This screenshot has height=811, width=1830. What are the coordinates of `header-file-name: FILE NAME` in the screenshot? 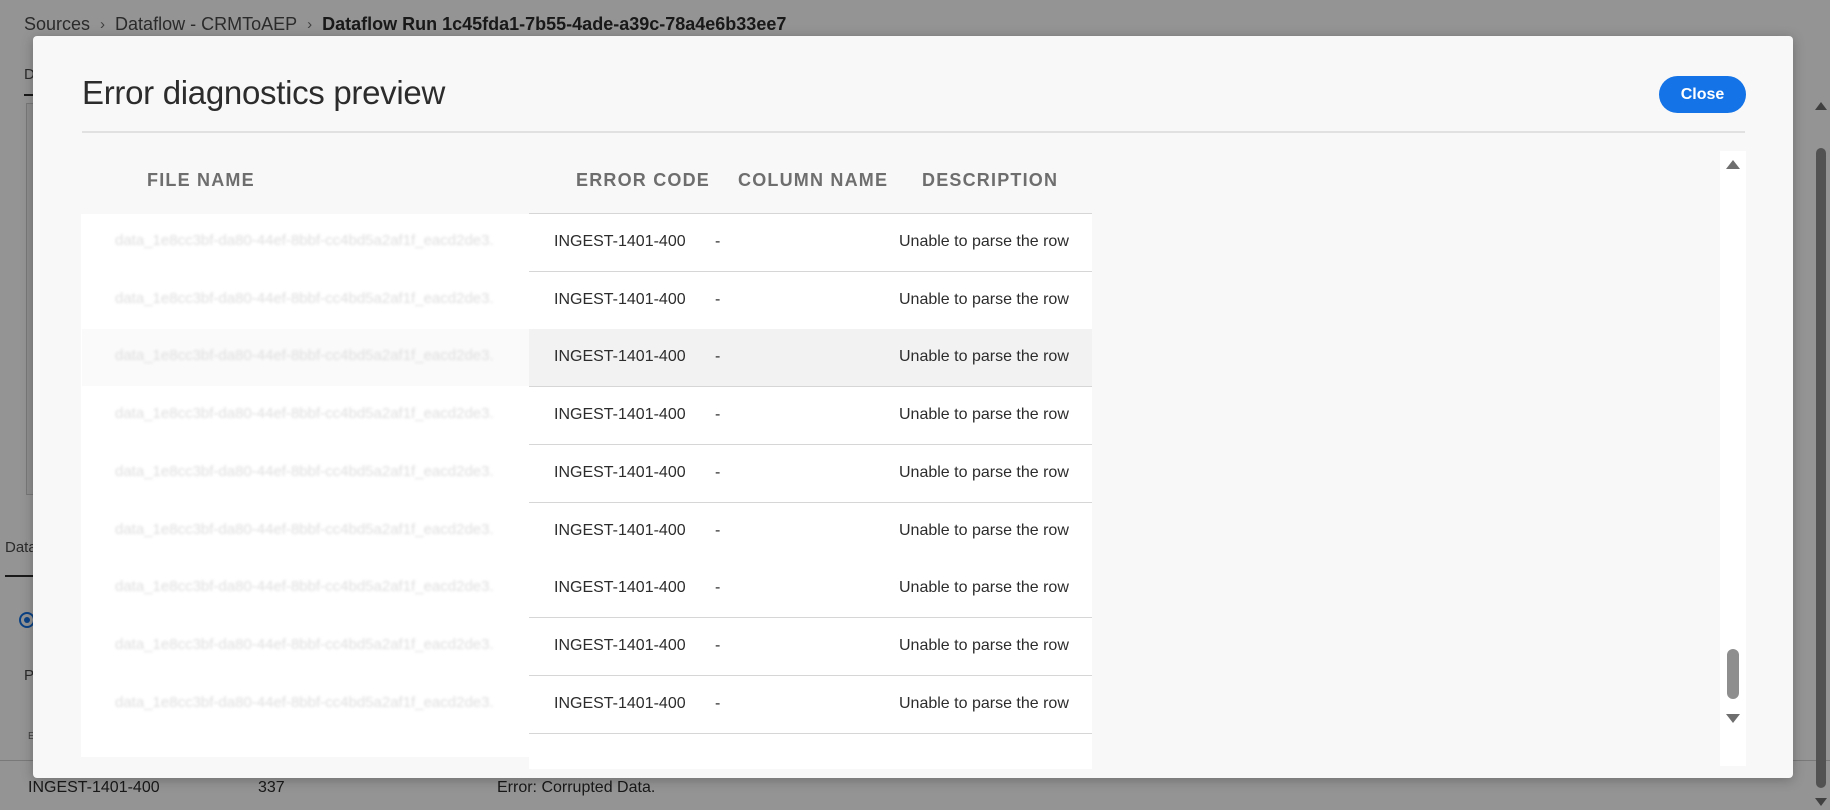 It's located at (201, 180).